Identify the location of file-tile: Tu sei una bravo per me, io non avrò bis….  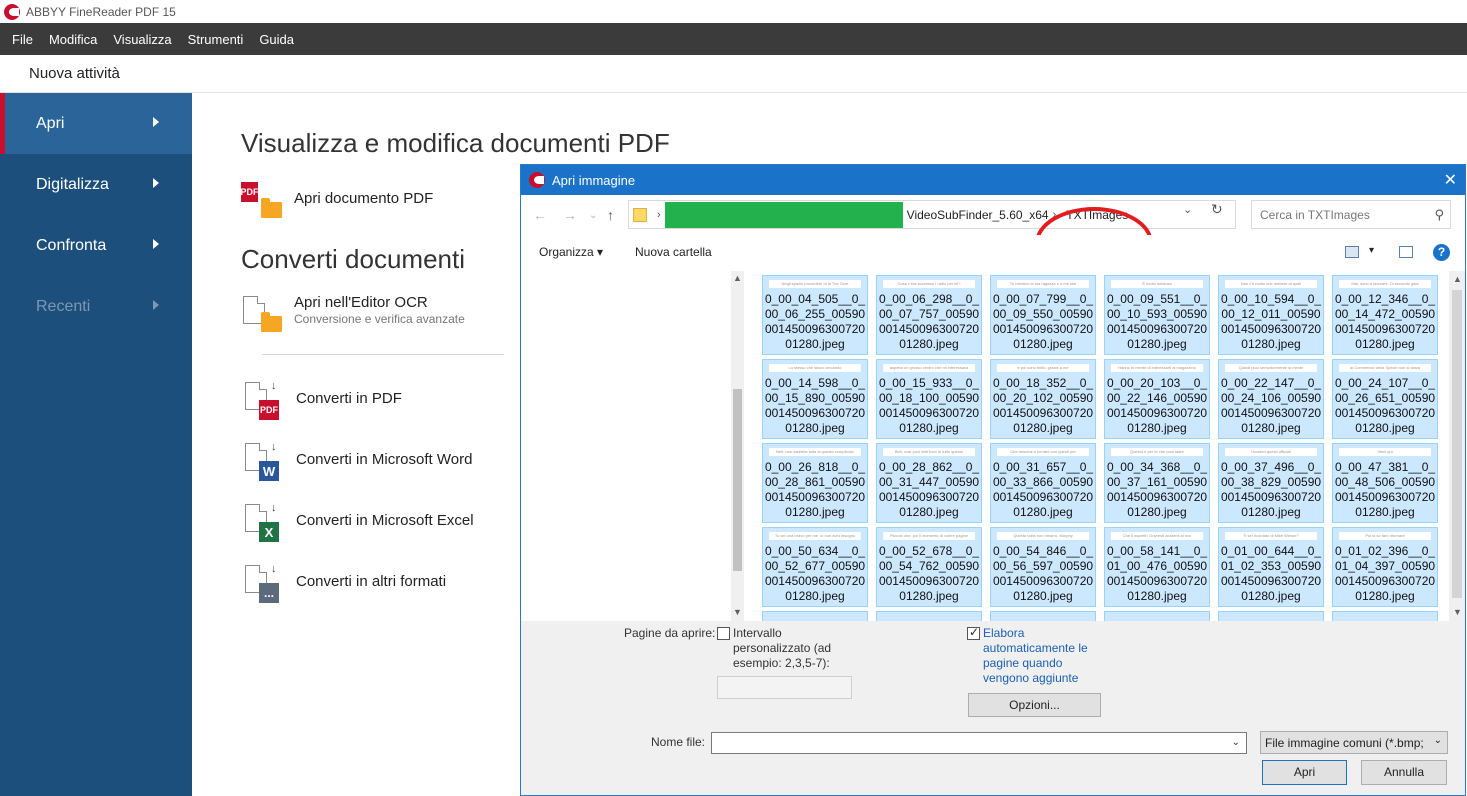
(815, 567).